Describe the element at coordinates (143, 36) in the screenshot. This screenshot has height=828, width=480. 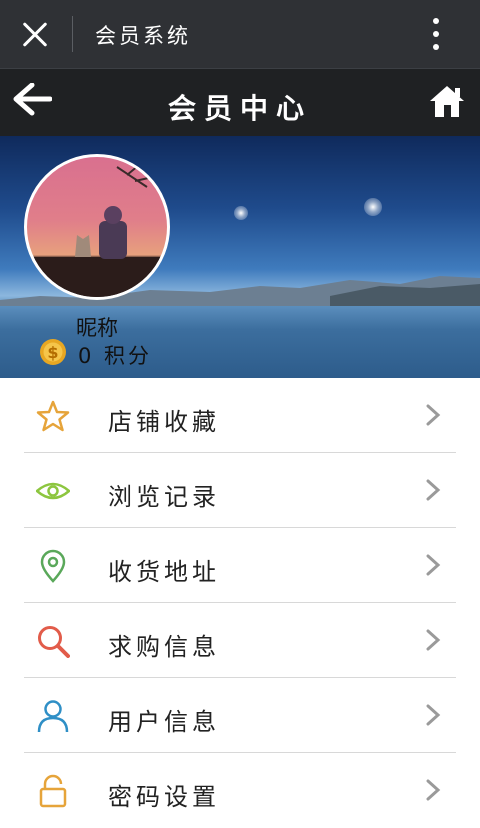
I see `window-title: 会员系统` at that location.